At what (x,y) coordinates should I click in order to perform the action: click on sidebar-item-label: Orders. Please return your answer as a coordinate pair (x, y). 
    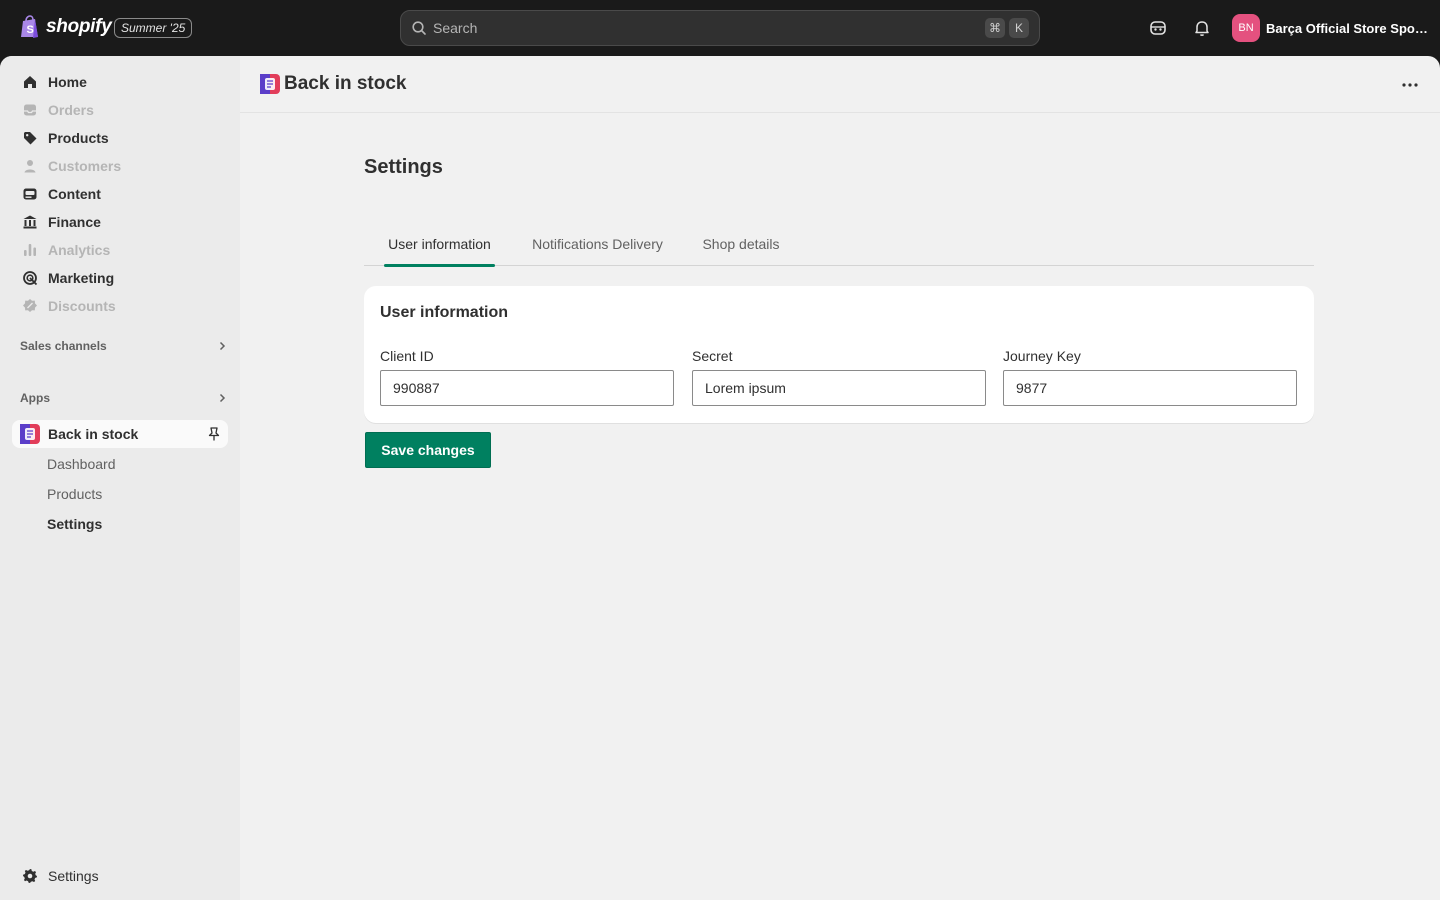
    Looking at the image, I should click on (71, 110).